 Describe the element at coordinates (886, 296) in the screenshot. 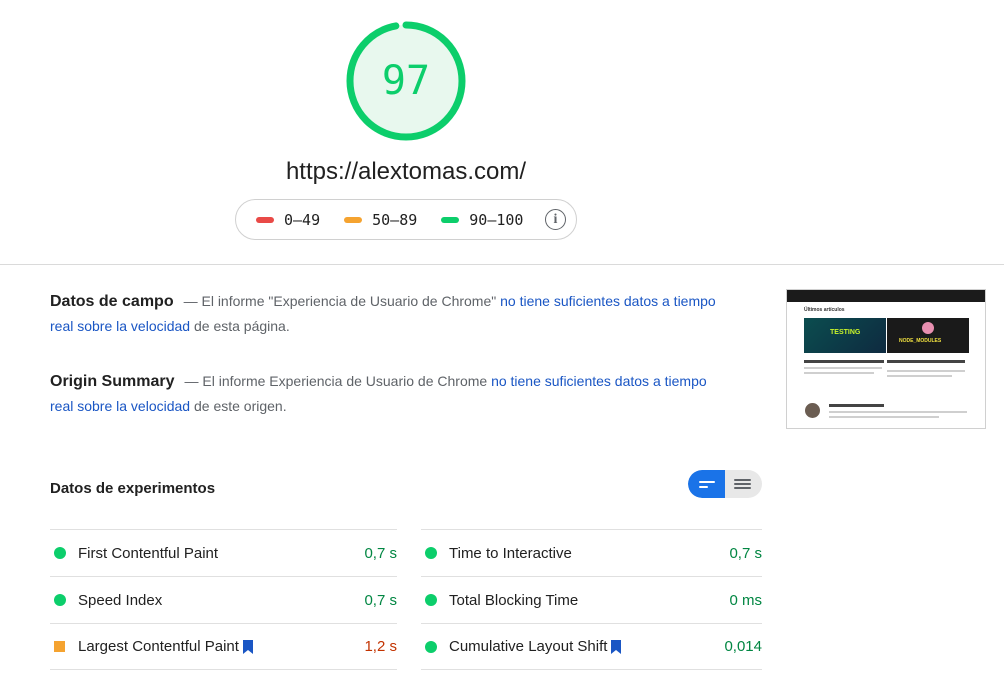

I see `thumbnail-header` at that location.